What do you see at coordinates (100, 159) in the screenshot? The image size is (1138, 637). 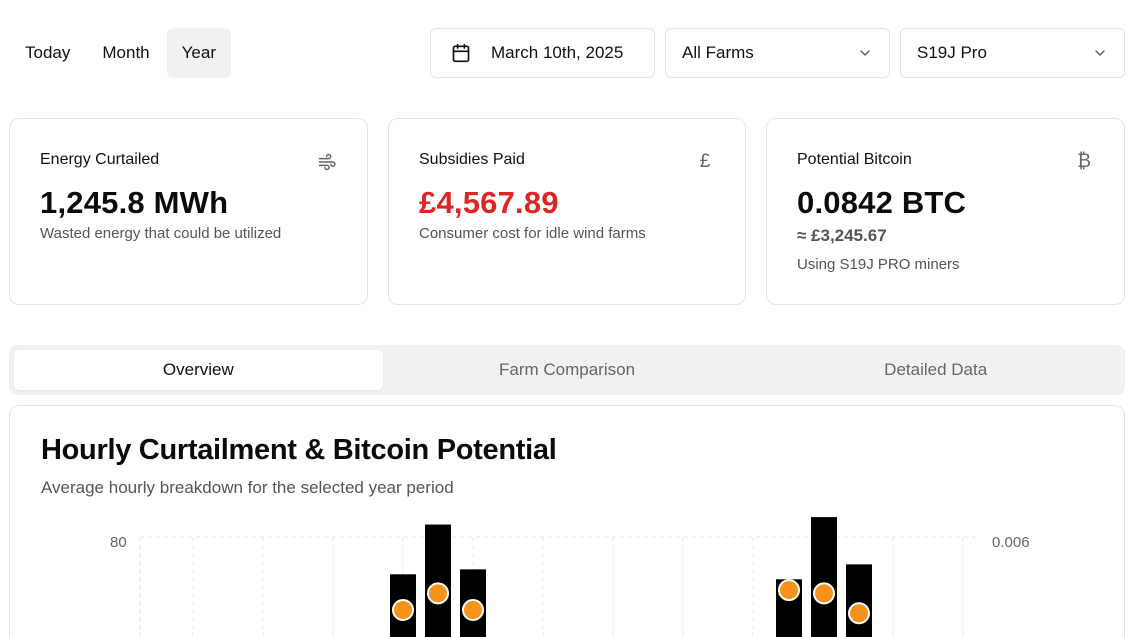 I see `card-title: Energy Curtailed` at bounding box center [100, 159].